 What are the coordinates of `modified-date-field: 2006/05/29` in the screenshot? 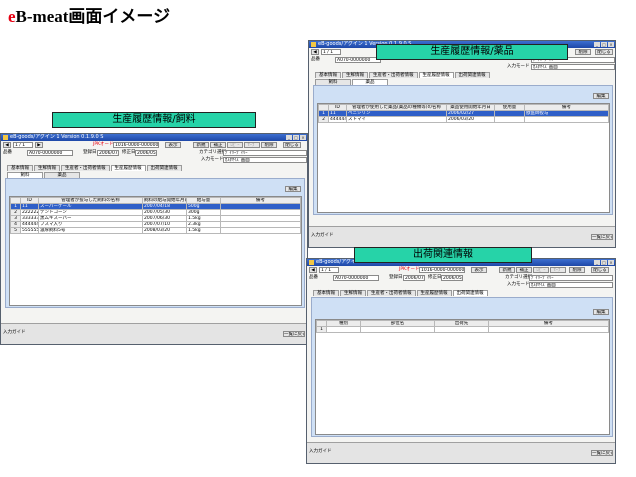 It's located at (146, 153).